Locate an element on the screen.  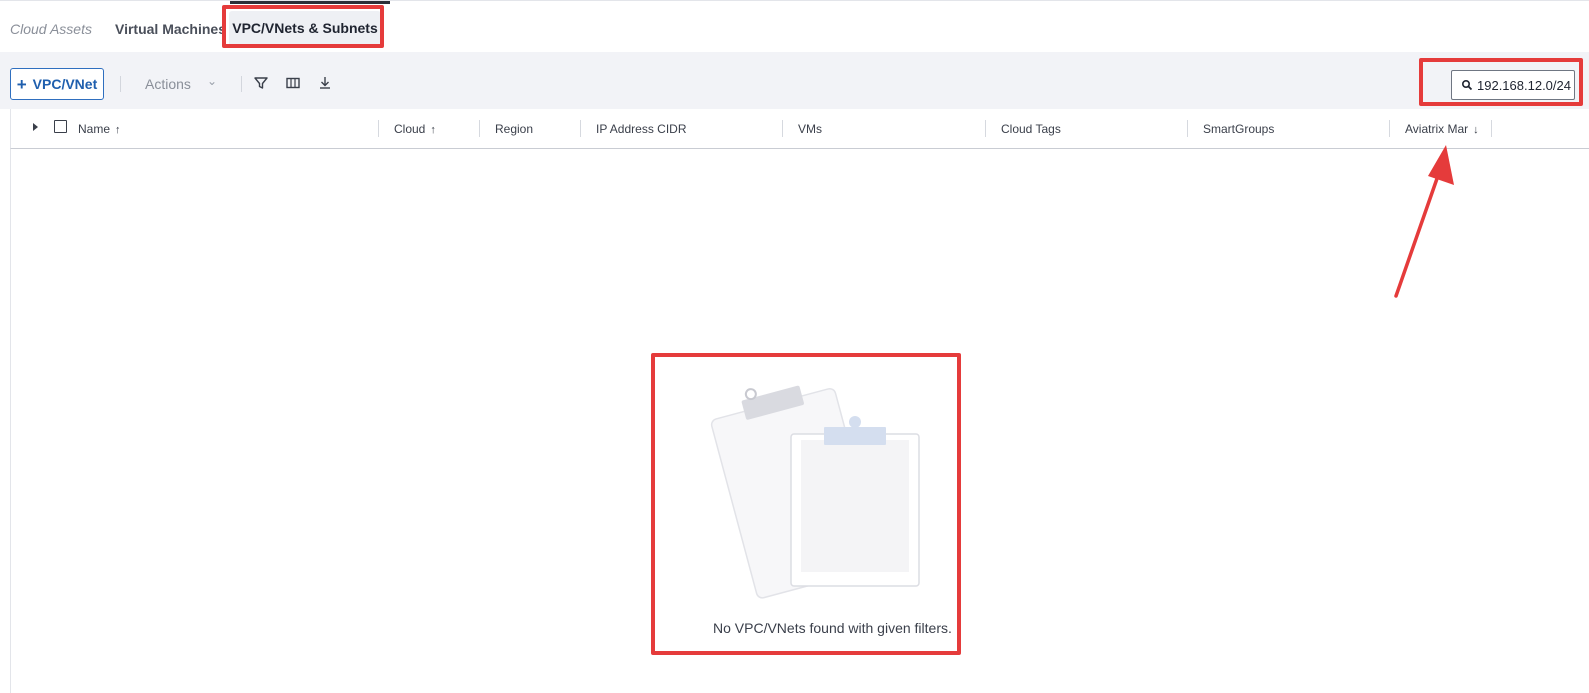
column-header-region: Region is located at coordinates (514, 129).